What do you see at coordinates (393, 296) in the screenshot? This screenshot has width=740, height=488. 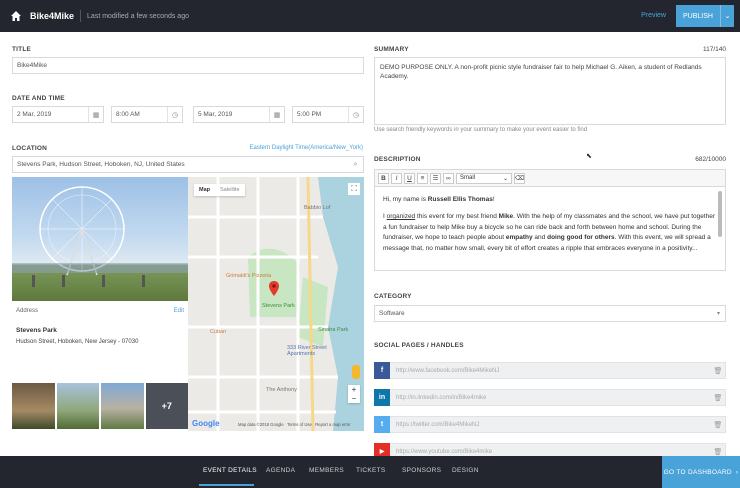 I see `category-label: CATEGORY` at bounding box center [393, 296].